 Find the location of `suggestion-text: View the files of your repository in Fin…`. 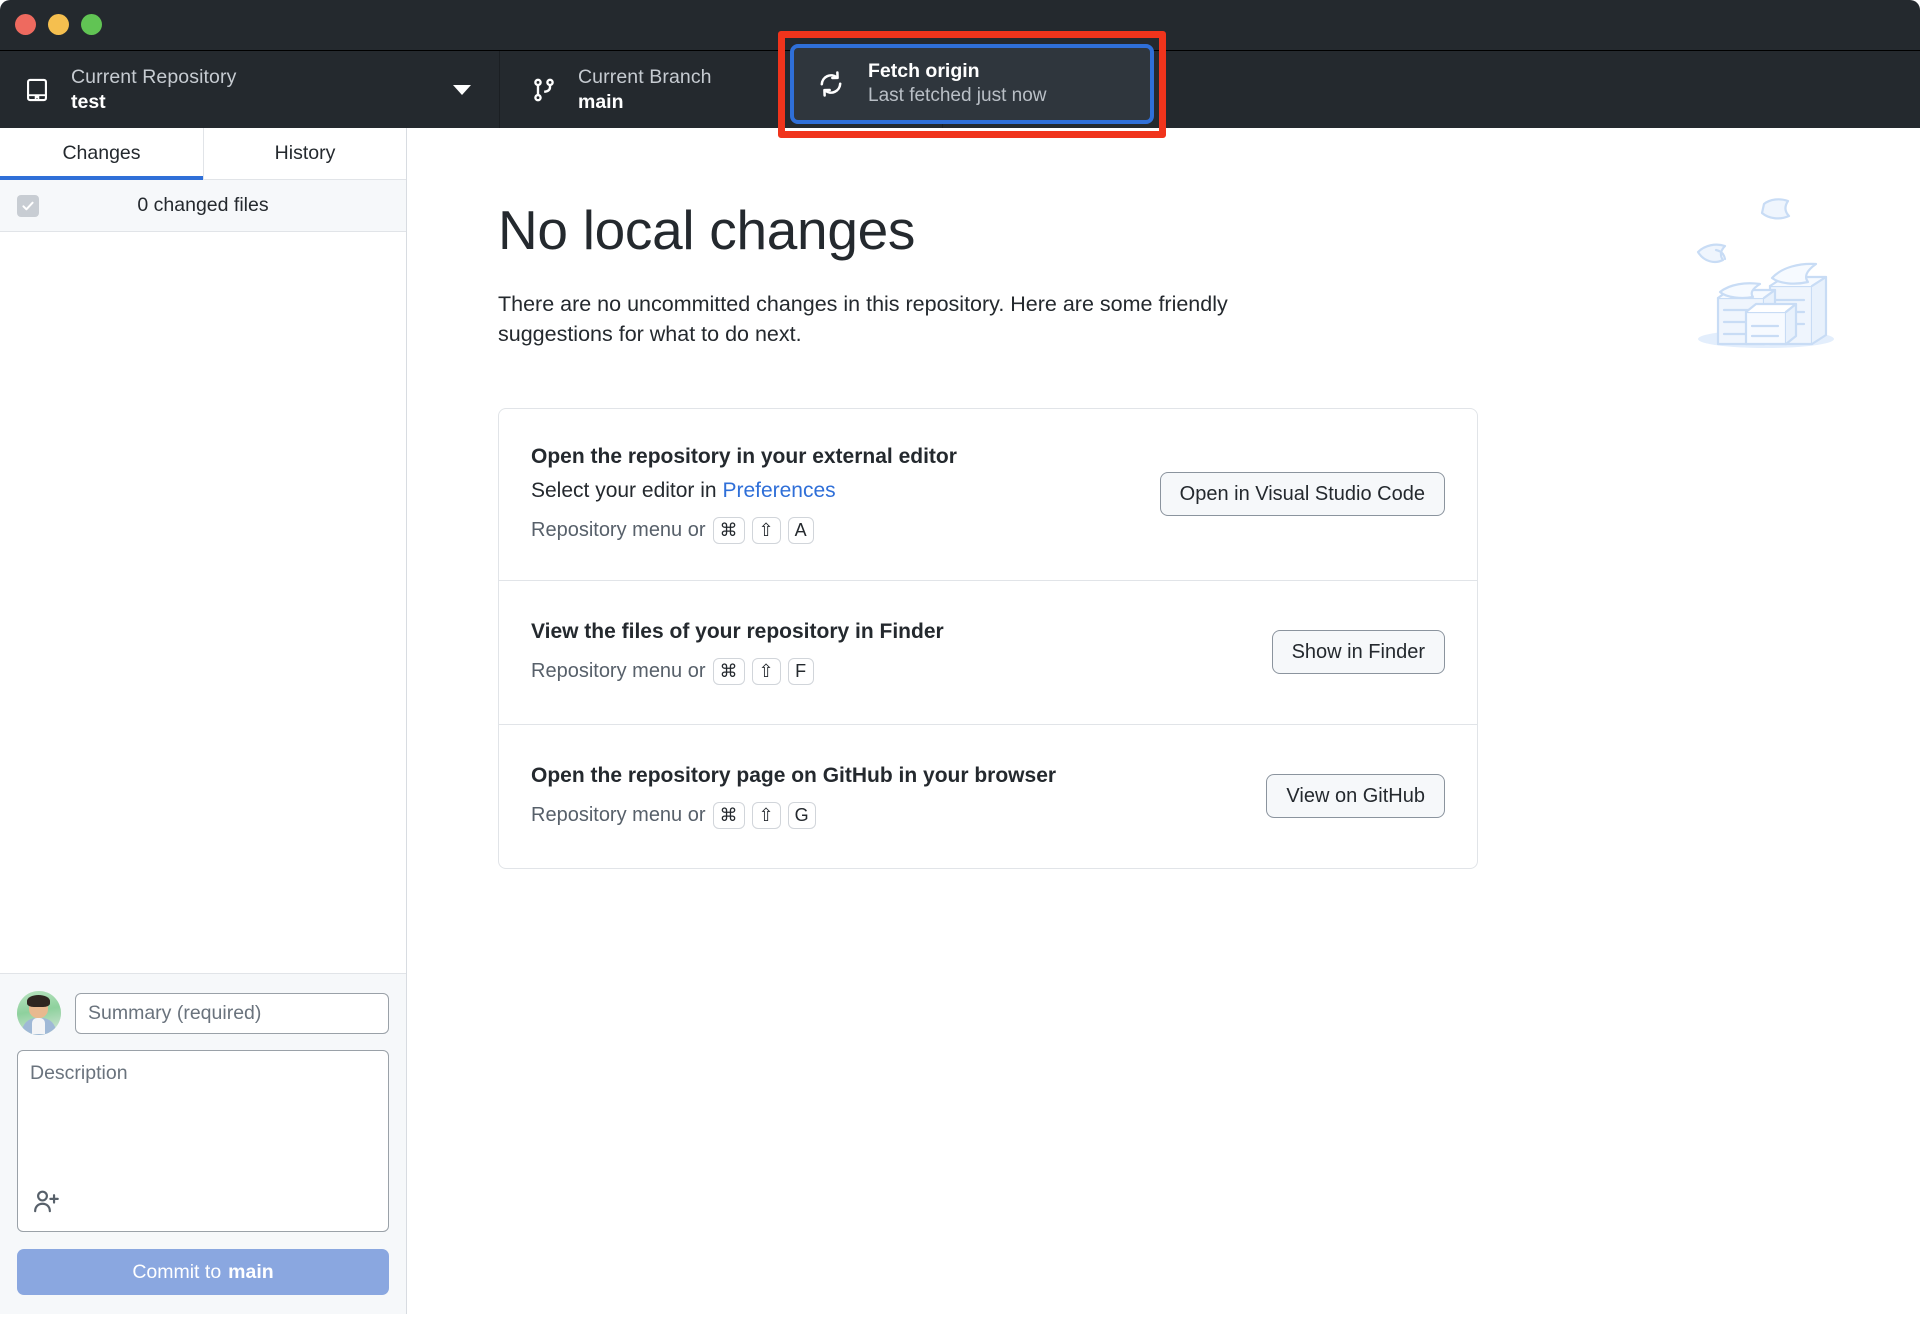

suggestion-text: View the files of your repository in Fin… is located at coordinates (901, 652).